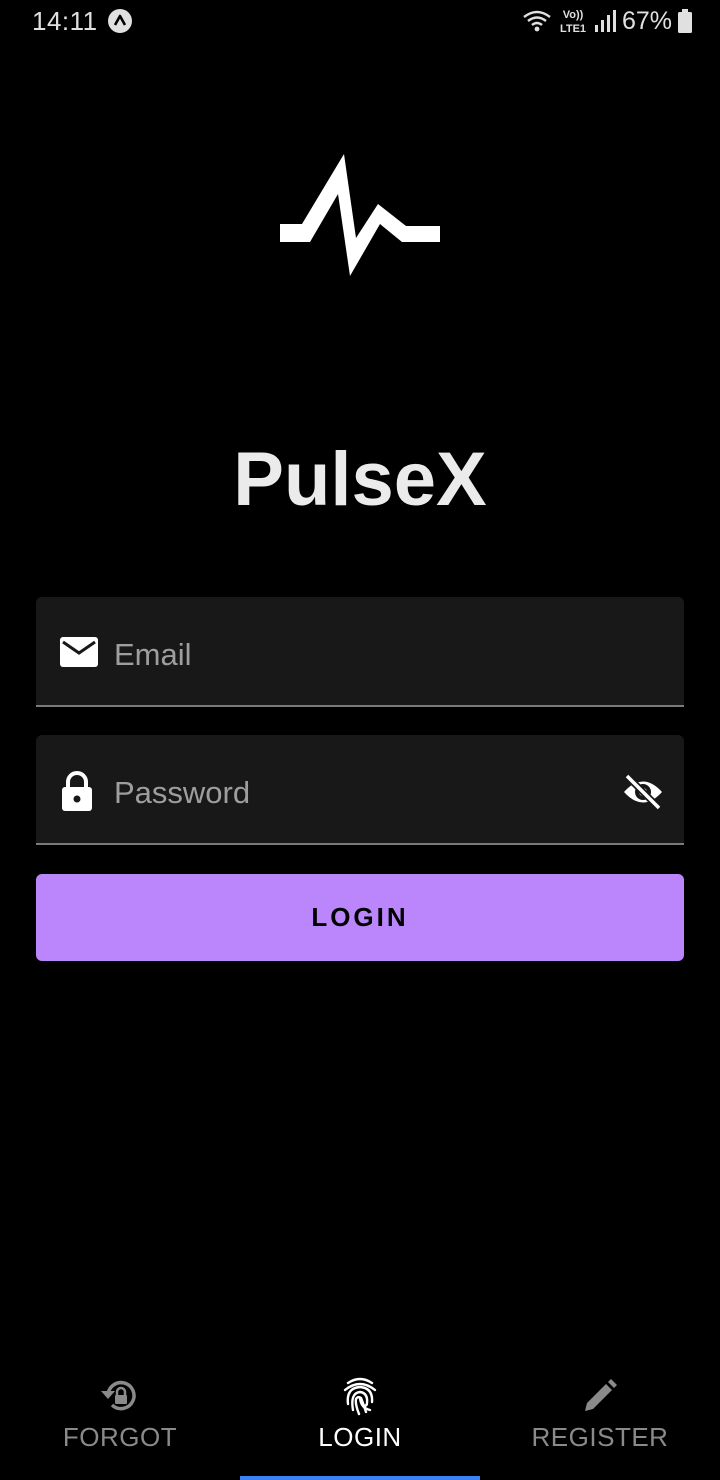 The image size is (720, 1480). I want to click on nav-item-login: LOGIN, so click(360, 1420).